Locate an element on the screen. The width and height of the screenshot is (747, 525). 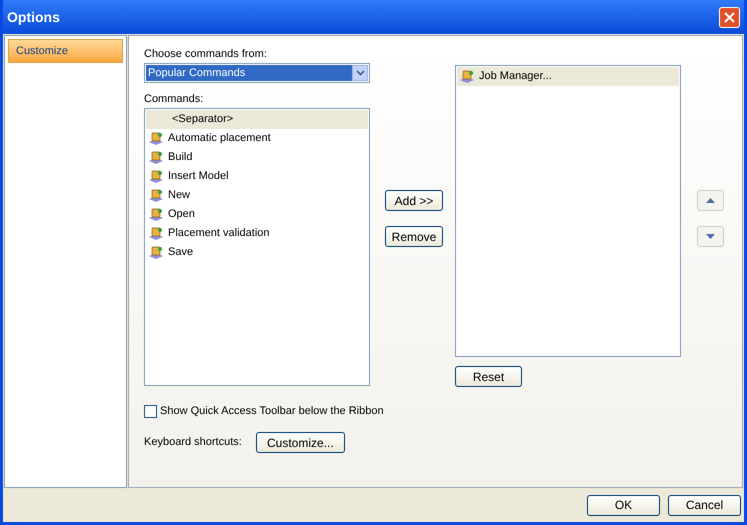
close-button is located at coordinates (729, 17).